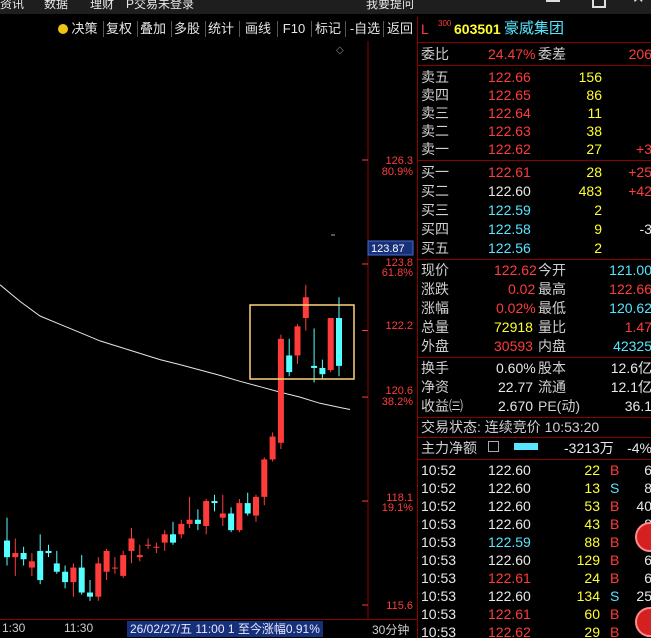 This screenshot has height=638, width=651. What do you see at coordinates (534, 191) in the screenshot?
I see `order-book-row: 买二 122.60 483 +42` at bounding box center [534, 191].